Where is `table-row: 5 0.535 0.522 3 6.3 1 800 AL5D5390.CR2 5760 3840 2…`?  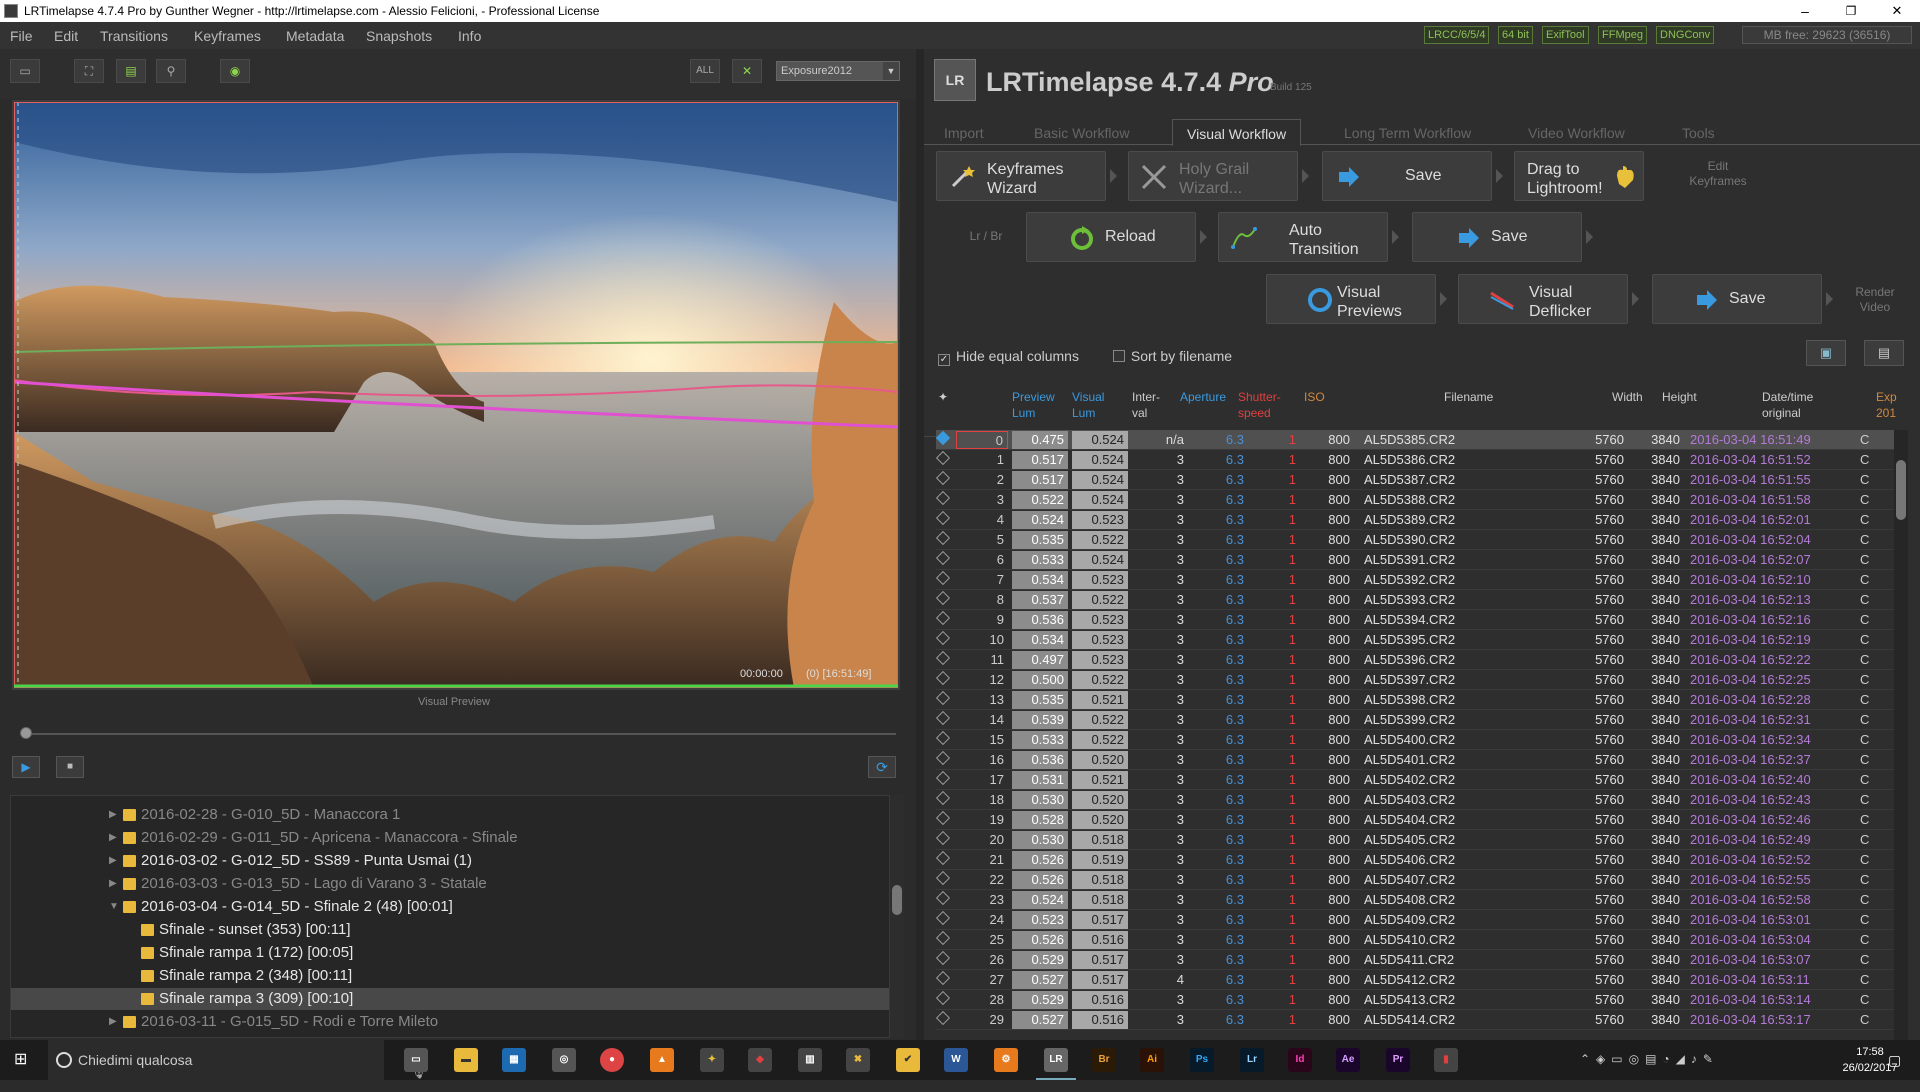
table-row: 5 0.535 0.522 3 6.3 1 800 AL5D5390.CR2 5760 3840 2… is located at coordinates (1421, 540).